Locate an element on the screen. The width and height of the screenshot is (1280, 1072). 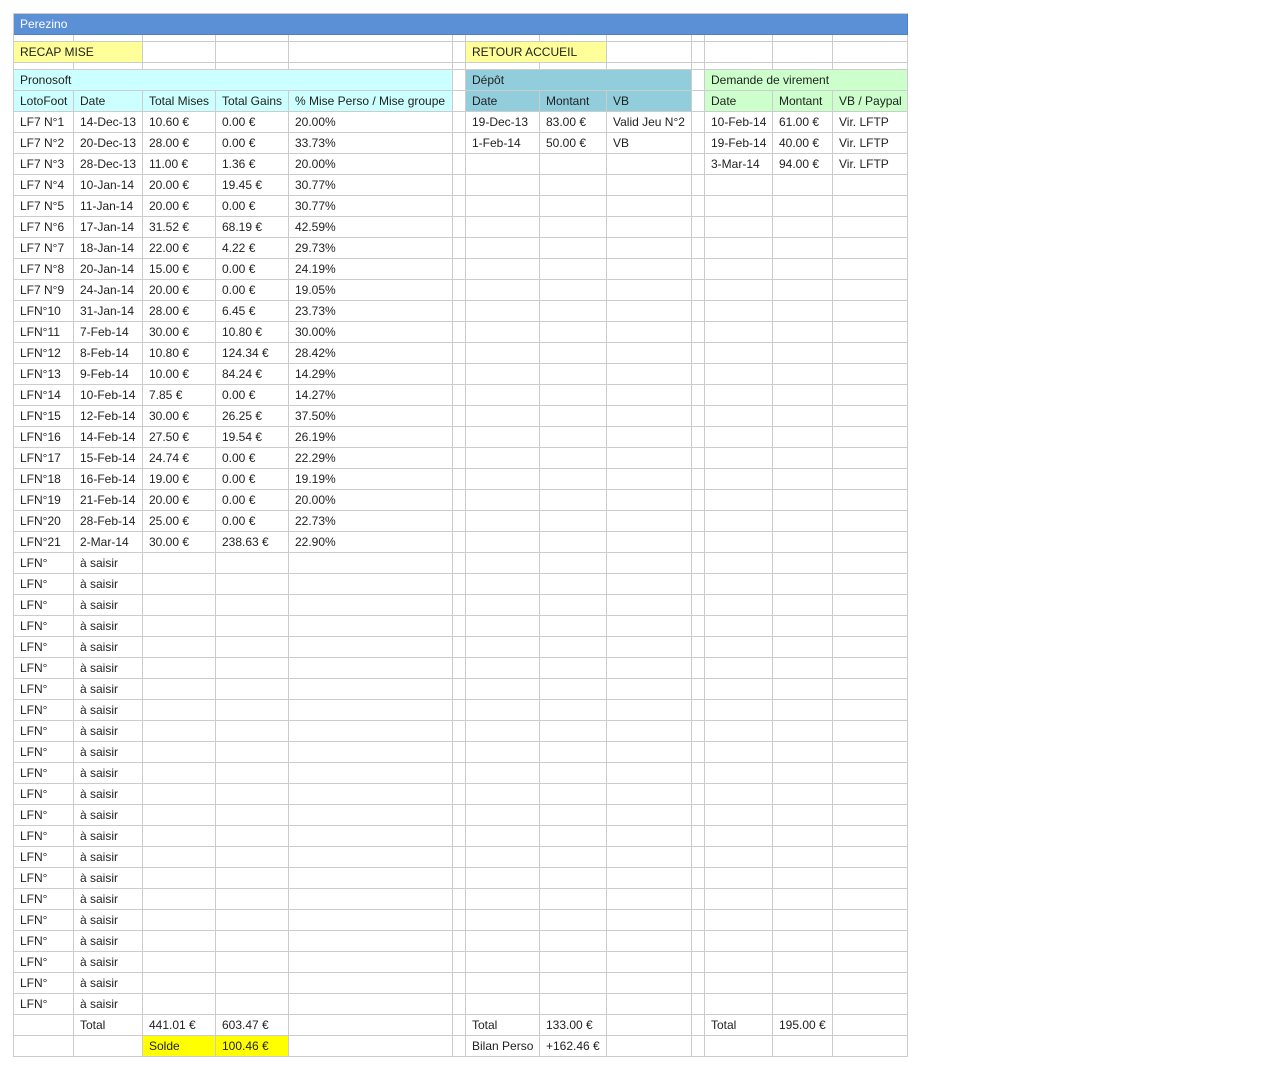
total-gains-cell: 0.00 € is located at coordinates (252, 479).